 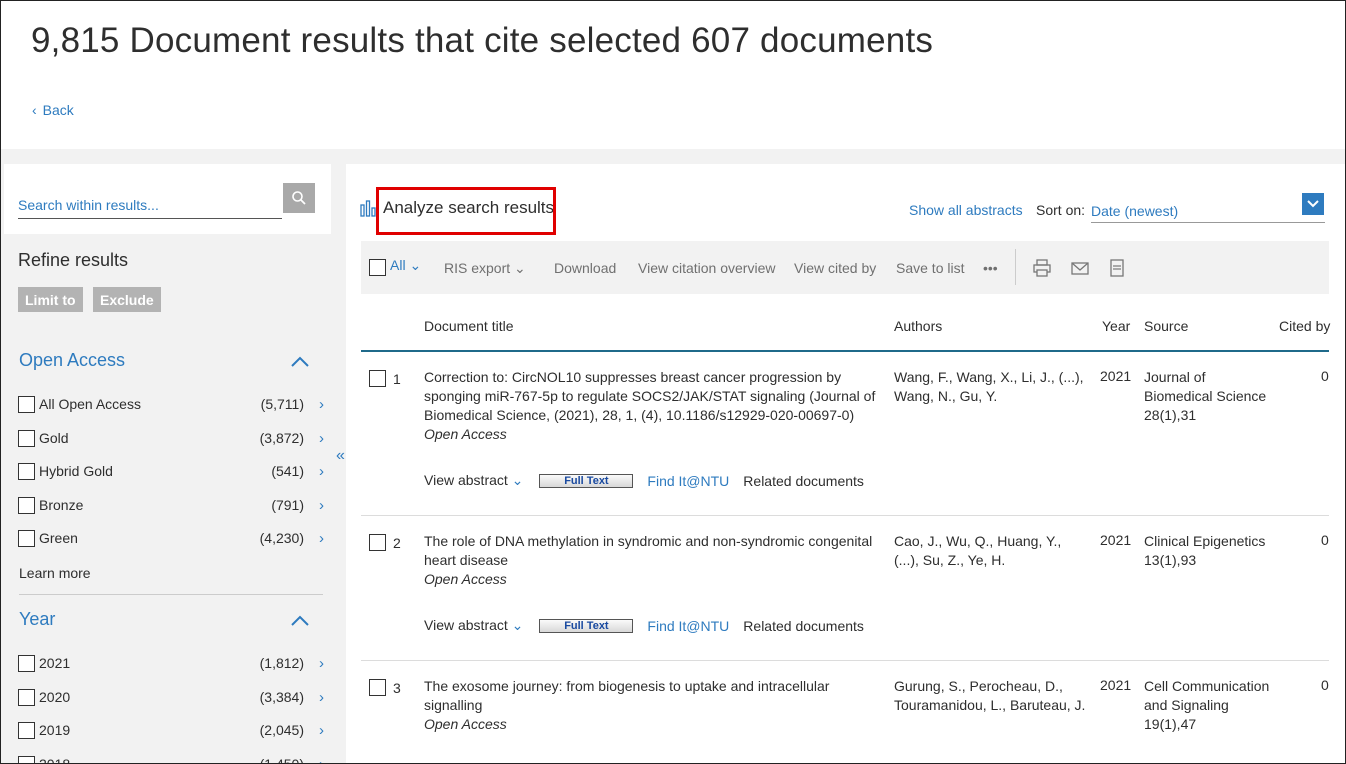 I want to click on facet-option-year-2020: 2020 (3,384) ›, so click(x=173, y=697).